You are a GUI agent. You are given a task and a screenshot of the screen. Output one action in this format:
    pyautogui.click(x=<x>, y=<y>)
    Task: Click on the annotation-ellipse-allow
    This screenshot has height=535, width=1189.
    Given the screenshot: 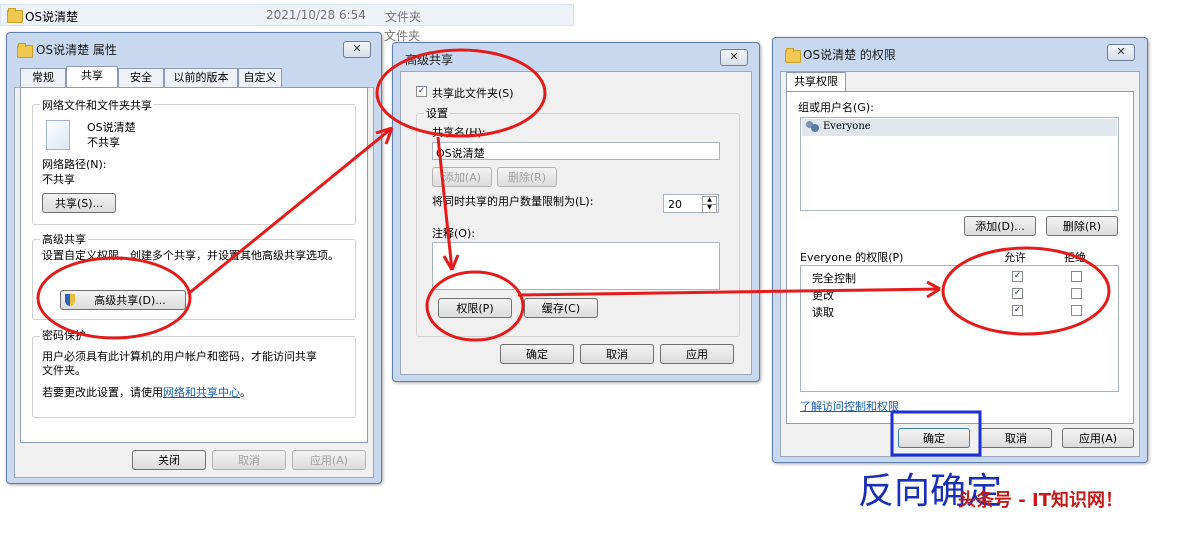 What is the action you would take?
    pyautogui.click(x=1026, y=291)
    